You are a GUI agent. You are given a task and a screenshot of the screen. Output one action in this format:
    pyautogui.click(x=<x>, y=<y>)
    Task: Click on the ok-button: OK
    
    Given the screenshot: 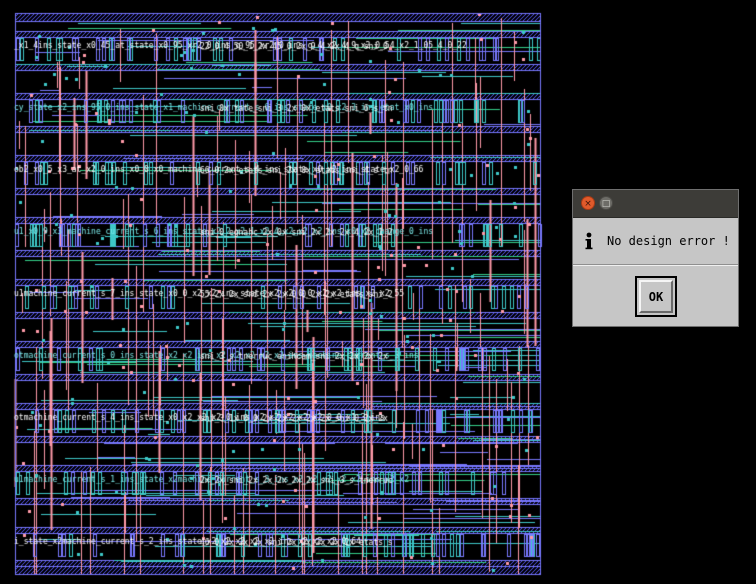 What is the action you would take?
    pyautogui.click(x=656, y=296)
    